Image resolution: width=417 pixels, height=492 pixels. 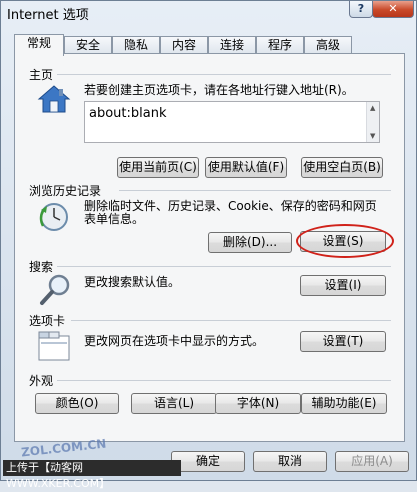 What do you see at coordinates (224, 380) in the screenshot?
I see `appearance-divider` at bounding box center [224, 380].